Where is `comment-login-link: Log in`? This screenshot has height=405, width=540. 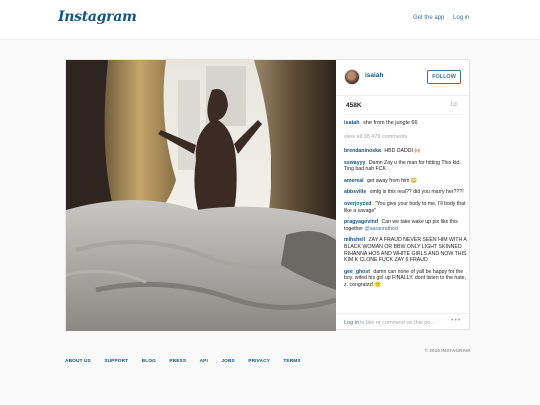
comment-login-link: Log in is located at coordinates (351, 323).